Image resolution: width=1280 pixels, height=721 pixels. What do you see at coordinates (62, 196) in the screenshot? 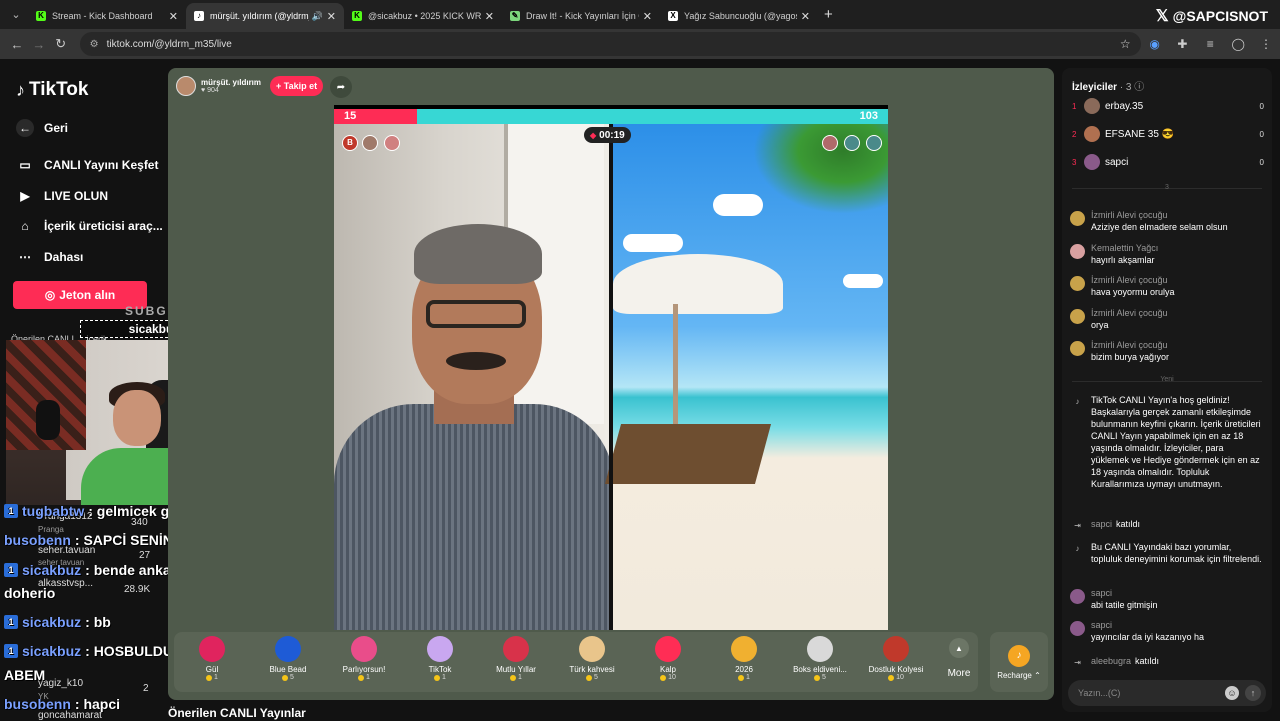
I see `sidebar-item-go-live: ▶ LIVE OLUN` at bounding box center [62, 196].